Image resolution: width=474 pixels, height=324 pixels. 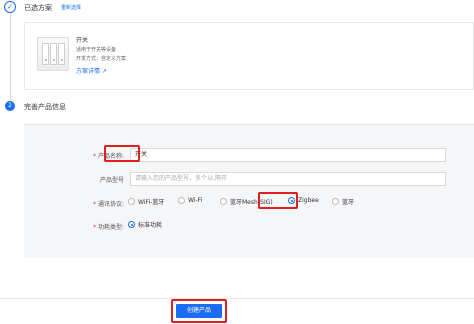 What do you see at coordinates (38, 8) in the screenshot?
I see `selected-plan-title: 已选方案` at bounding box center [38, 8].